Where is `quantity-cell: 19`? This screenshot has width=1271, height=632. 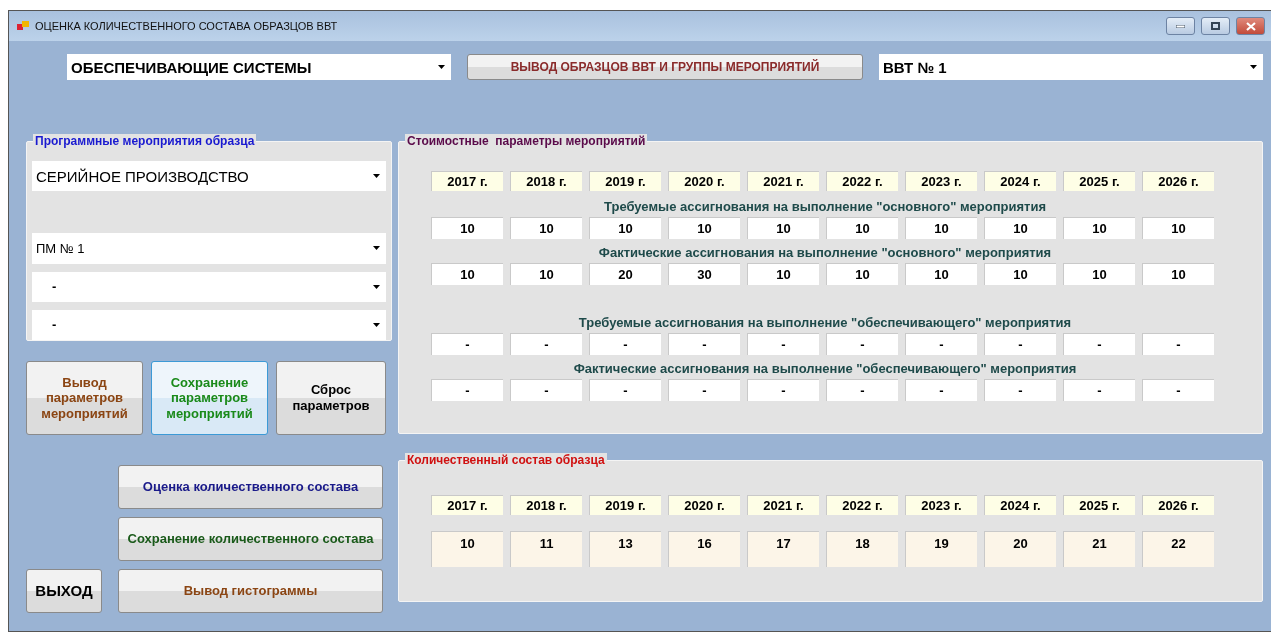
quantity-cell: 19 is located at coordinates (941, 549).